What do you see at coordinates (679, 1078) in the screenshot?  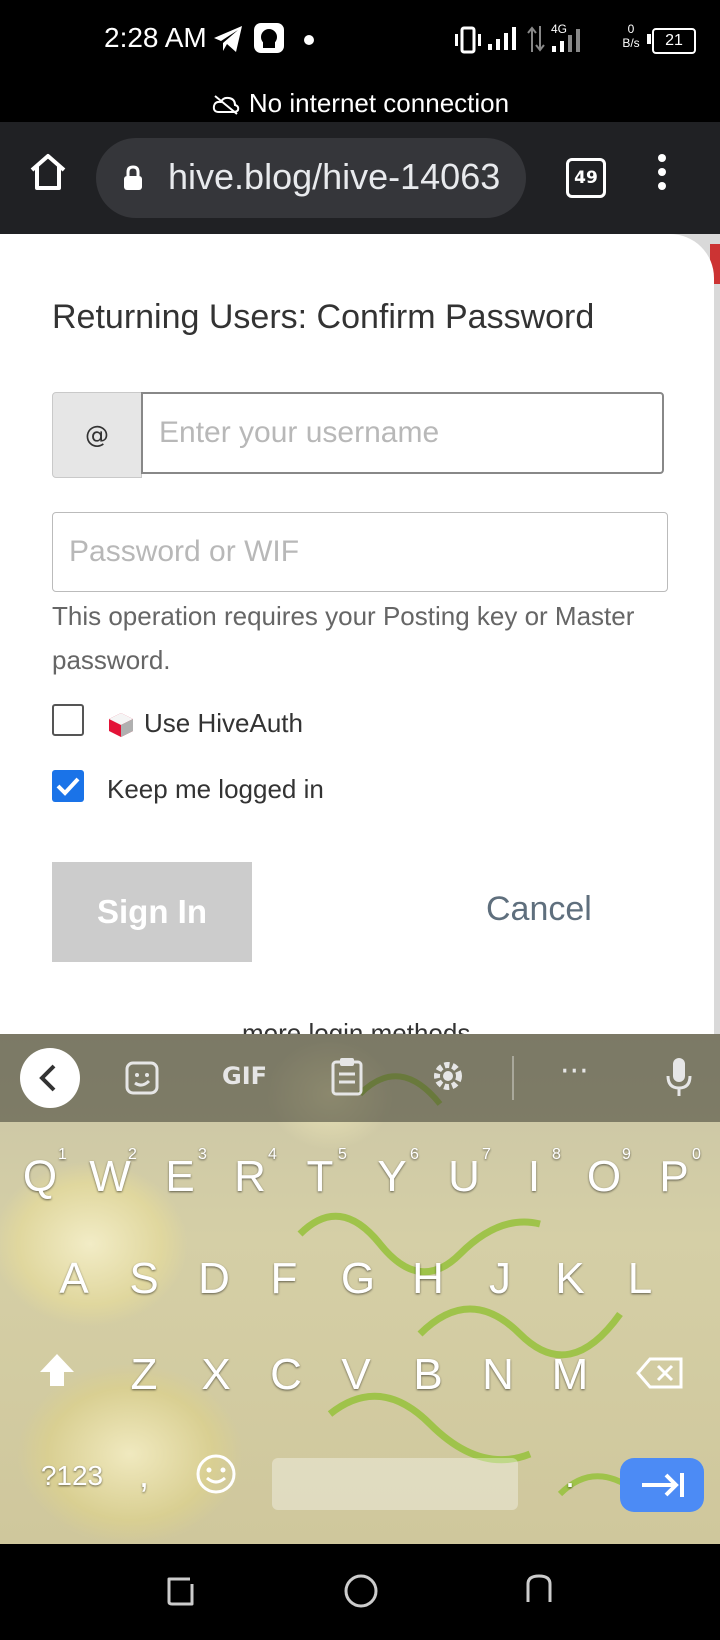 I see `microphone-icon` at bounding box center [679, 1078].